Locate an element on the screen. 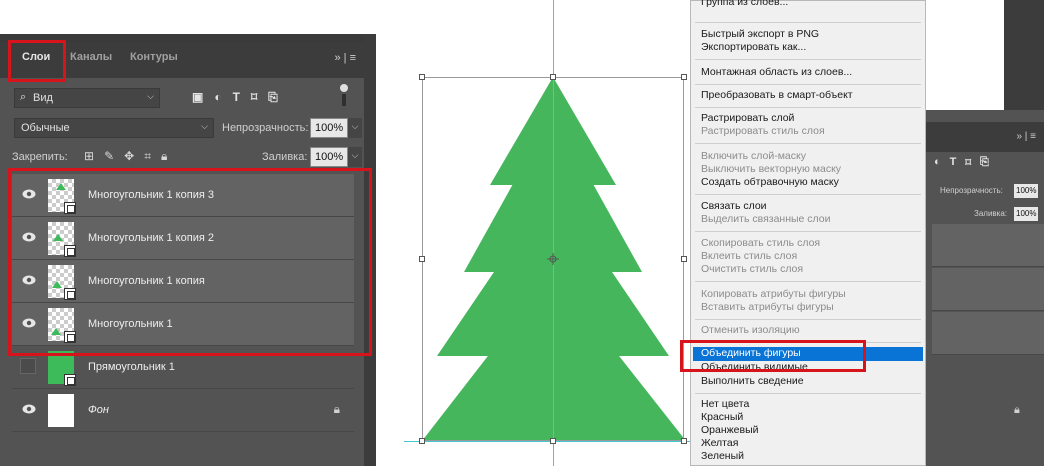  menu-item: Вклеить стиль слоя is located at coordinates (749, 256).